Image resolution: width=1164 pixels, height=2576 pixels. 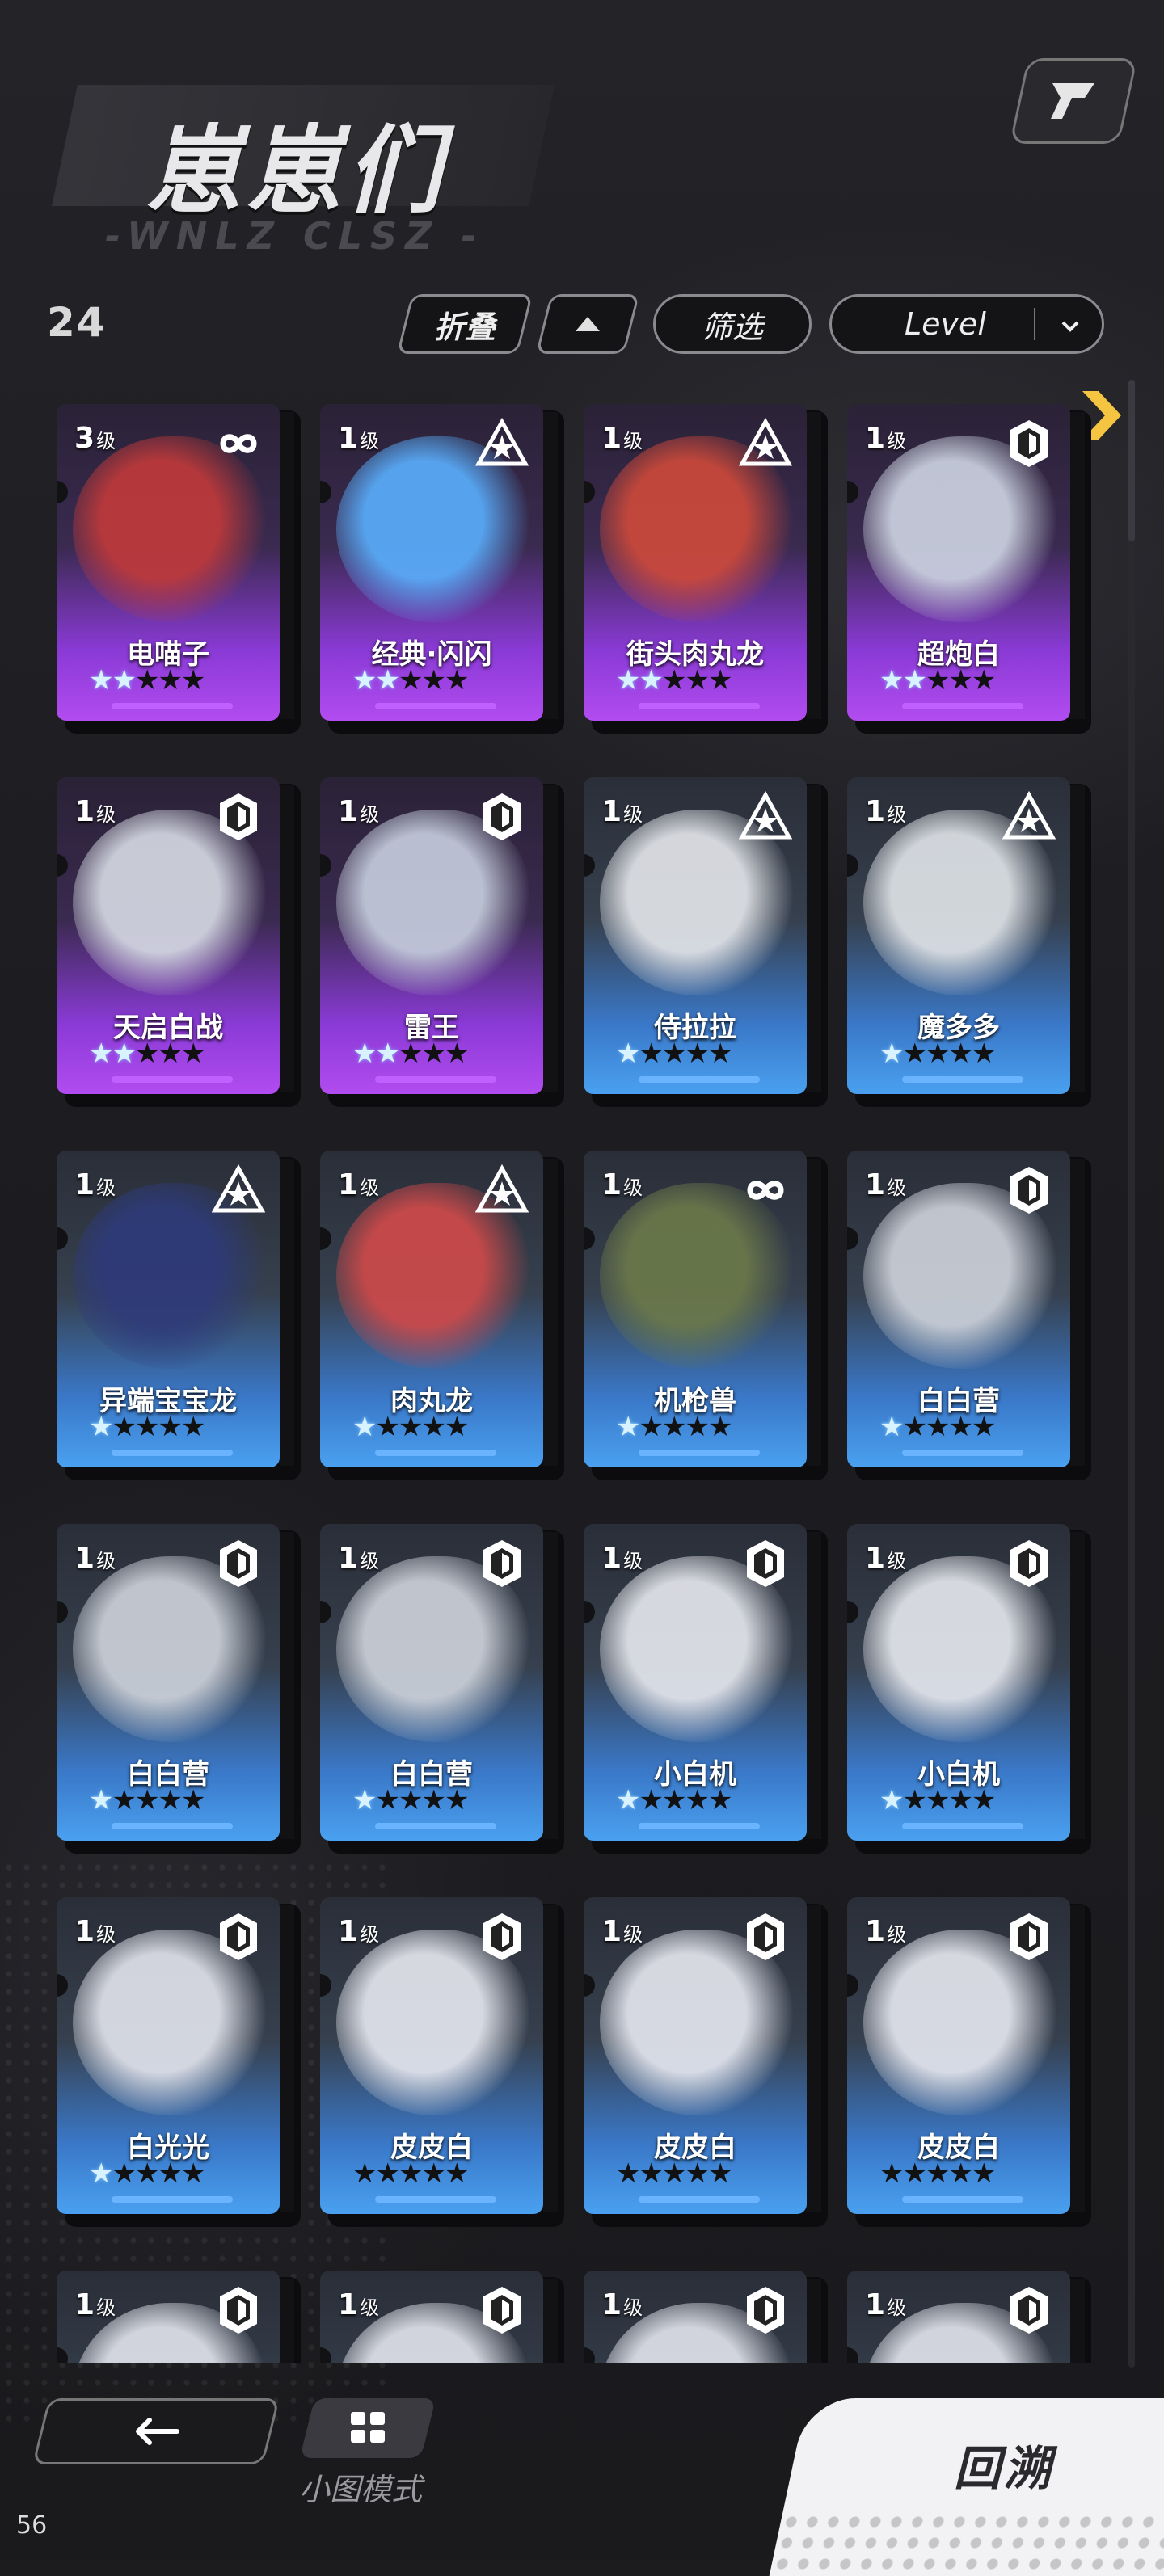 What do you see at coordinates (179, 569) in the screenshot?
I see `unit-card: 3级 电喵子 ★★★★★` at bounding box center [179, 569].